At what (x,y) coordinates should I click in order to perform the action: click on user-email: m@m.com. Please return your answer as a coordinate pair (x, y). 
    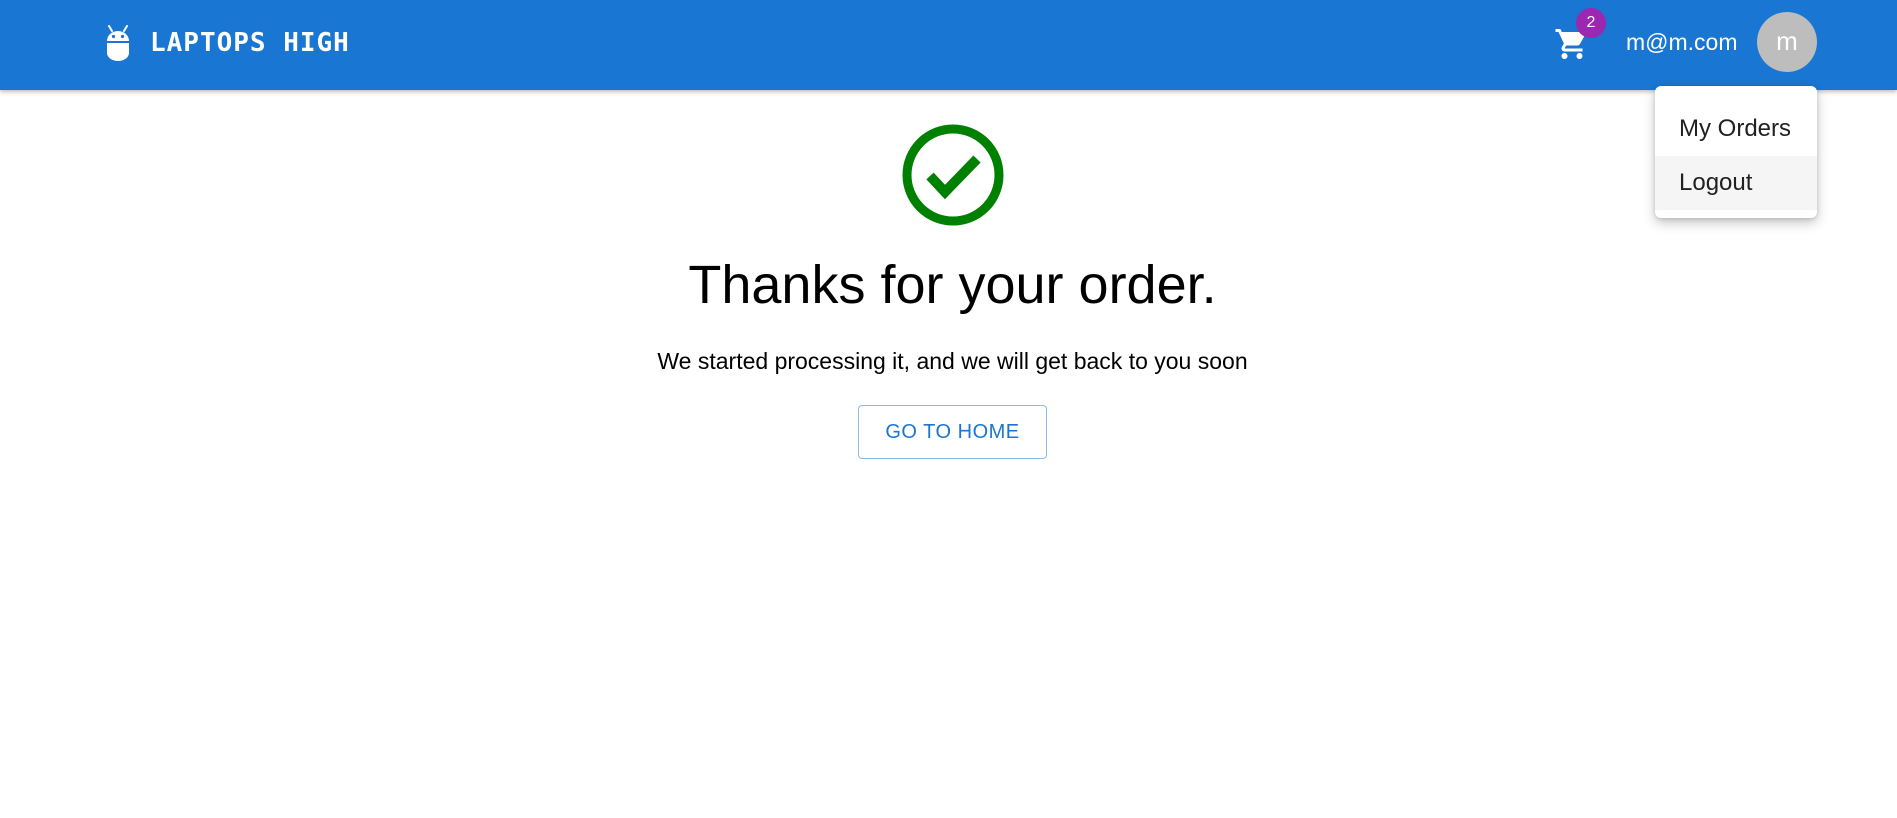
    Looking at the image, I should click on (1682, 42).